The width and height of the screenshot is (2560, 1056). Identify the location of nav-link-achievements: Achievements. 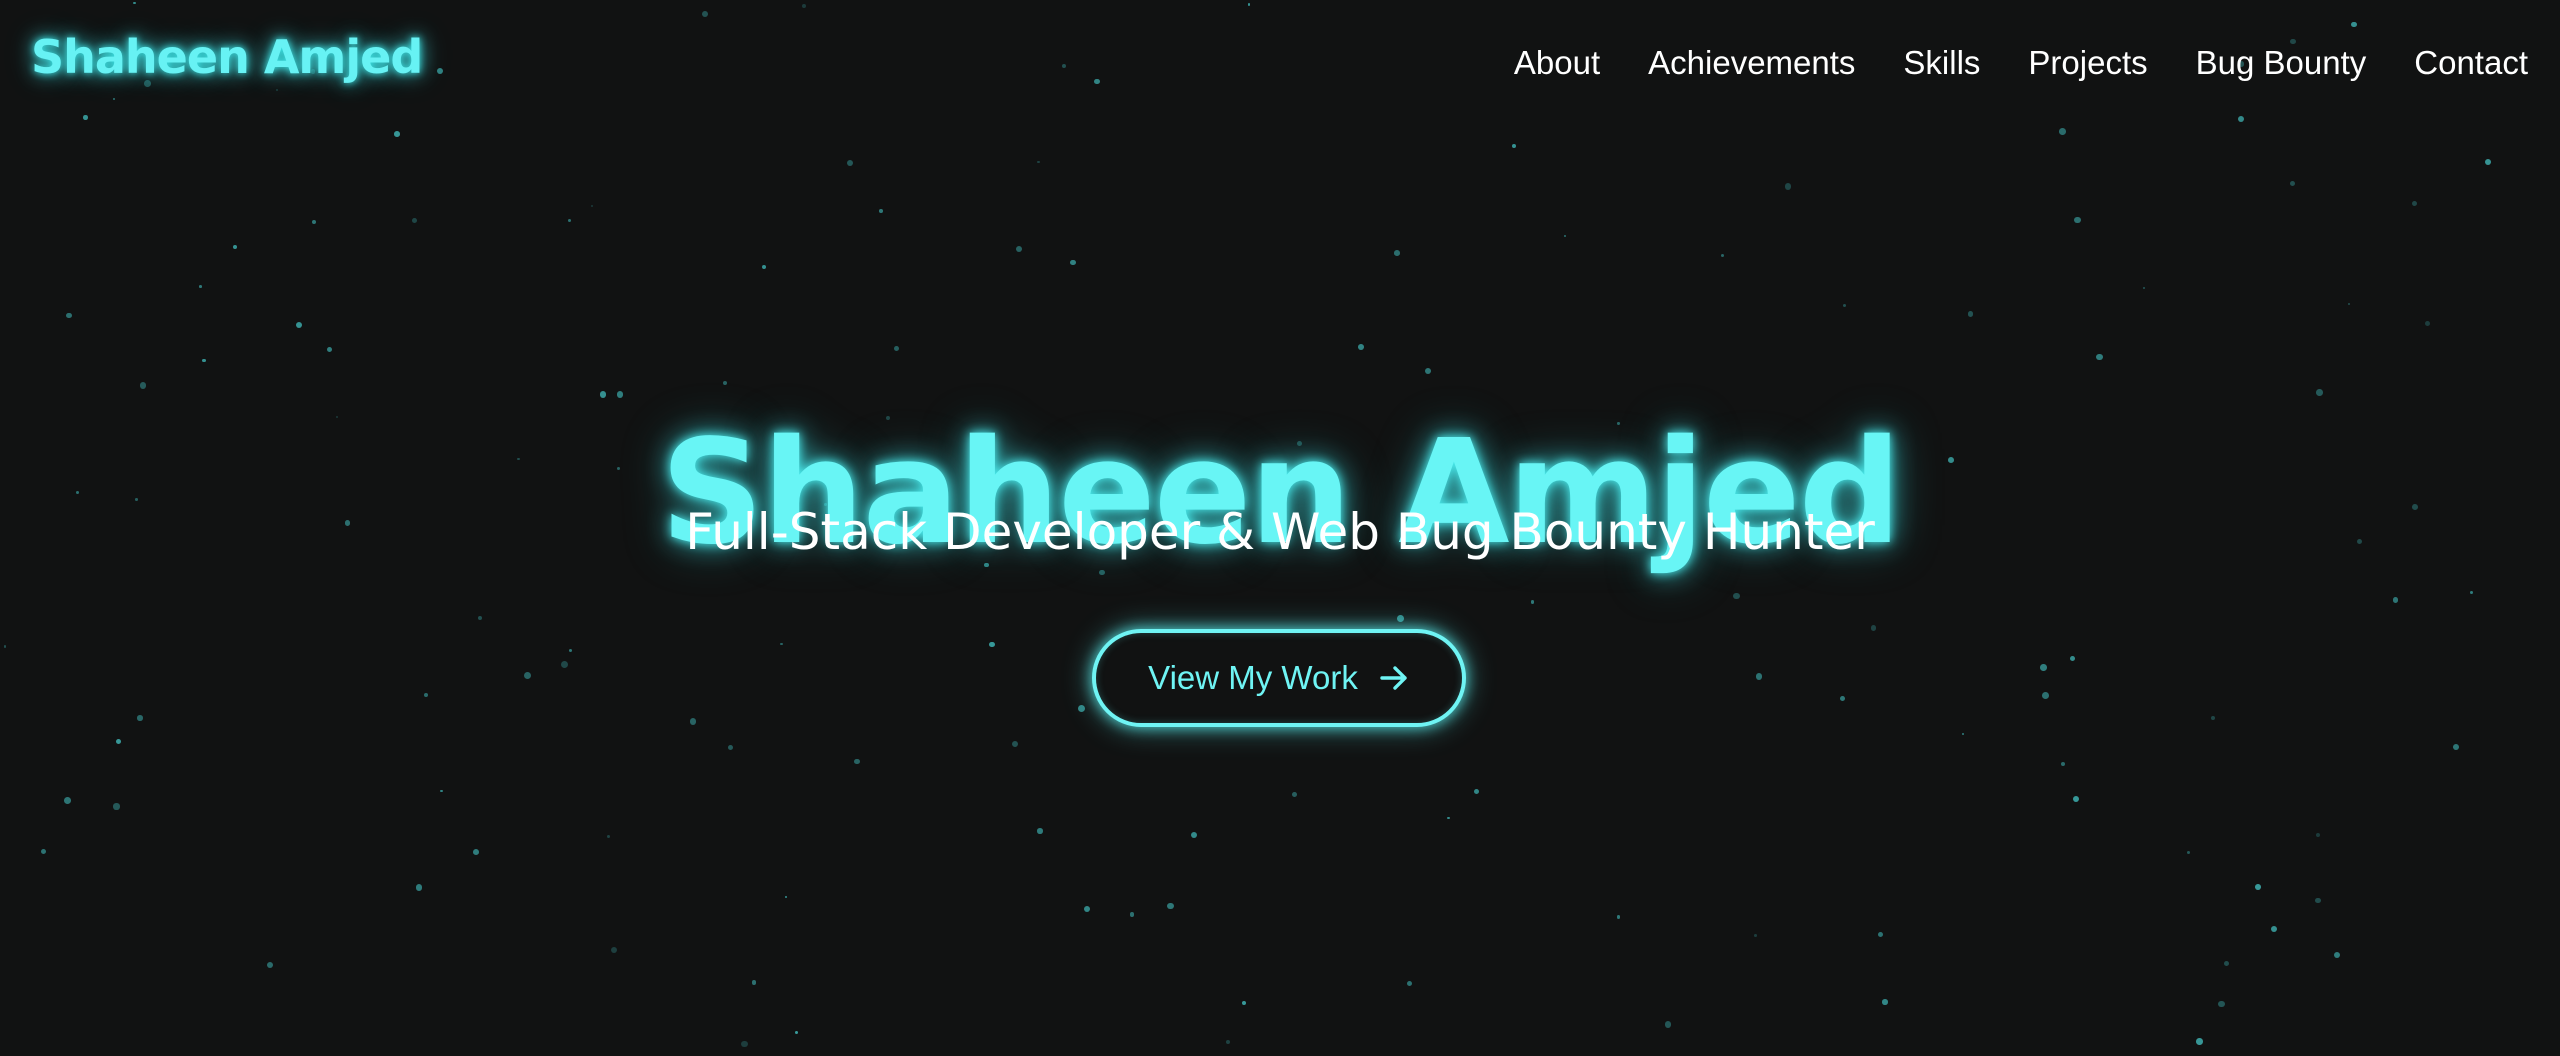
(1751, 63).